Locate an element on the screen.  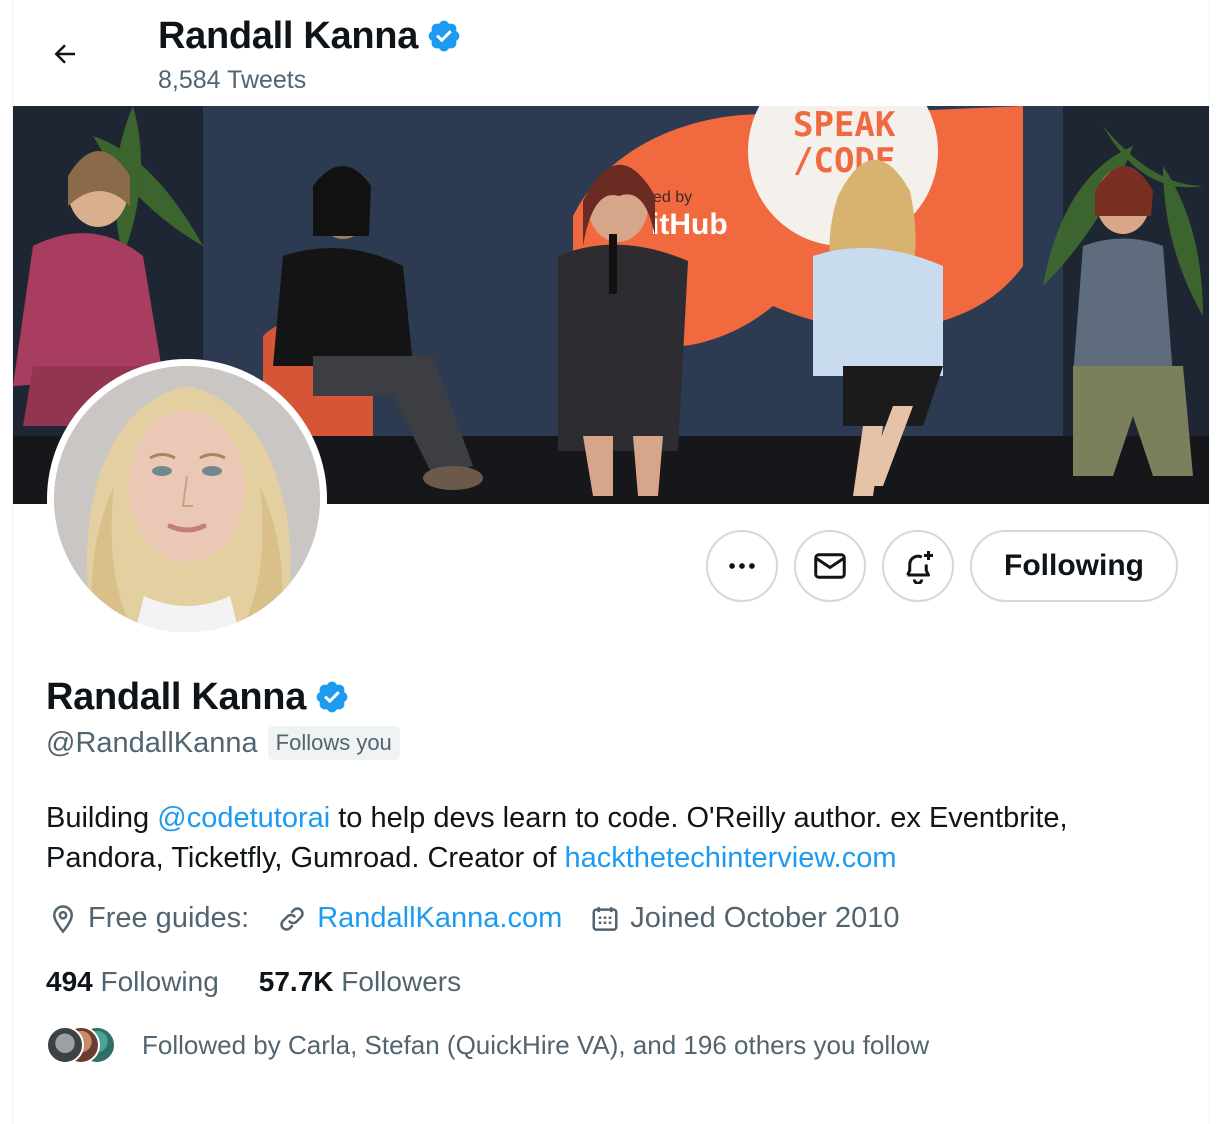
bio-mention-link: @codetutorai is located at coordinates (243, 818).